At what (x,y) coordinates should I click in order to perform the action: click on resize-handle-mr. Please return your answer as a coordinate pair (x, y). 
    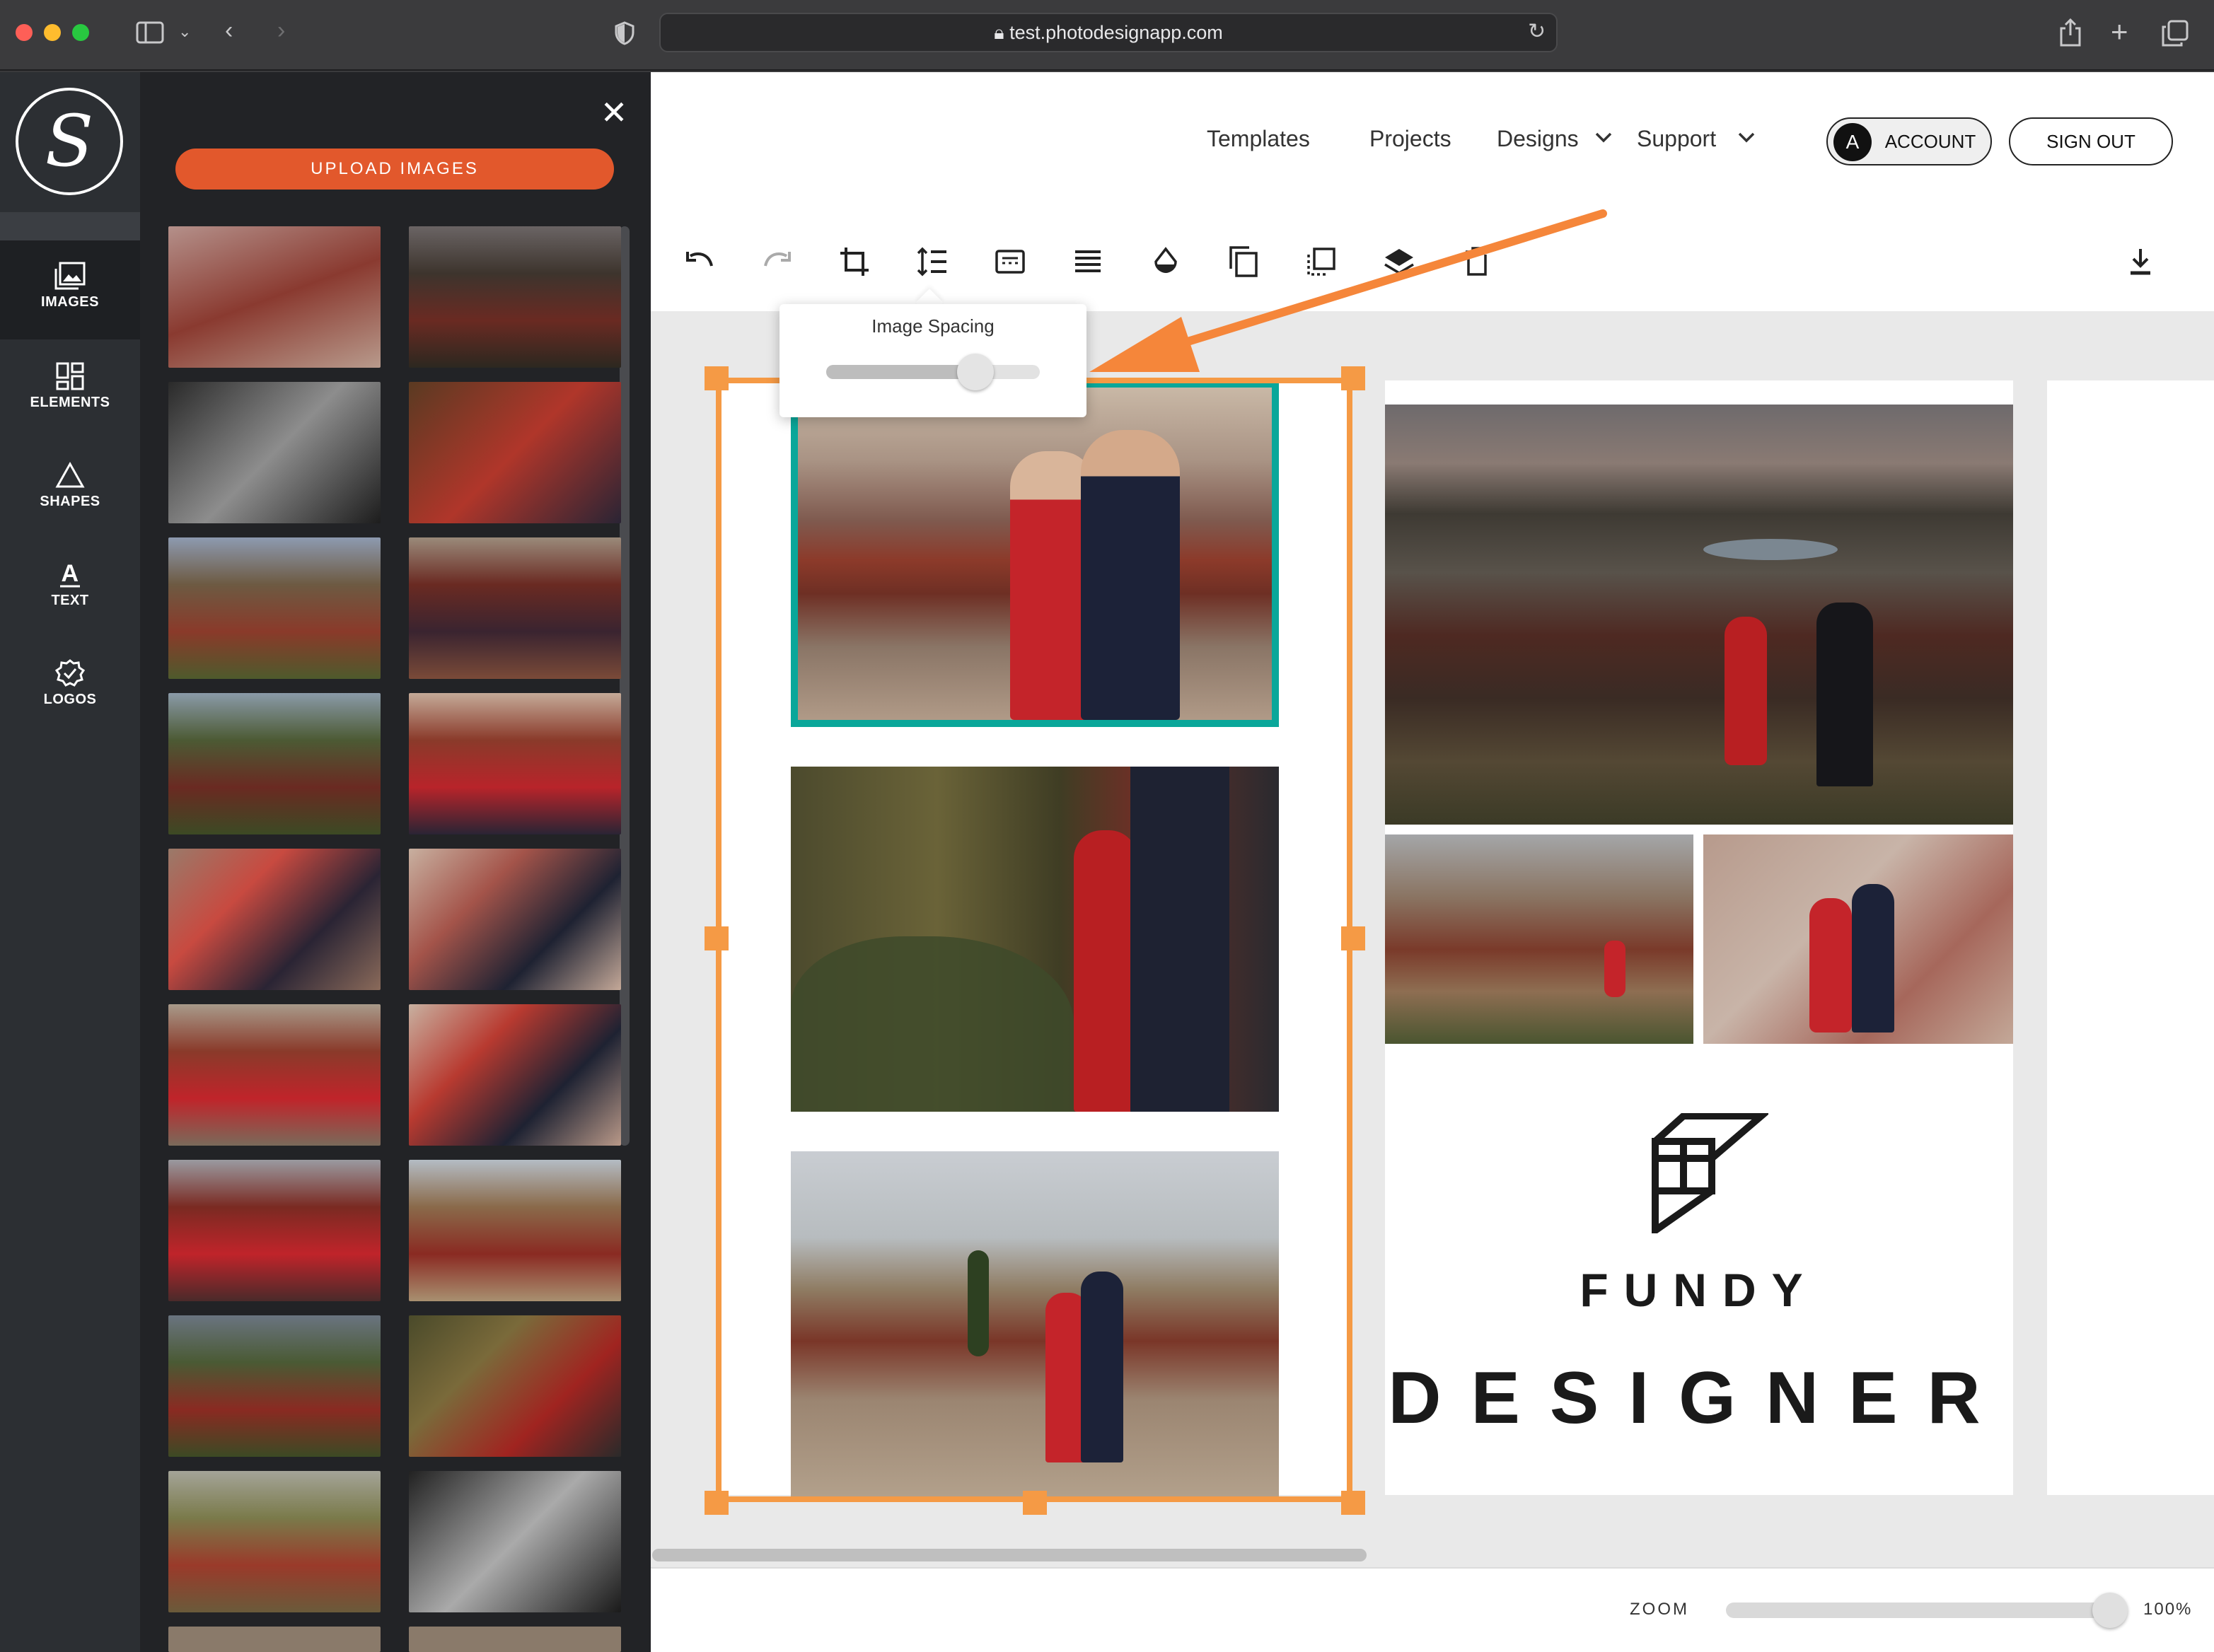
    Looking at the image, I should click on (1353, 938).